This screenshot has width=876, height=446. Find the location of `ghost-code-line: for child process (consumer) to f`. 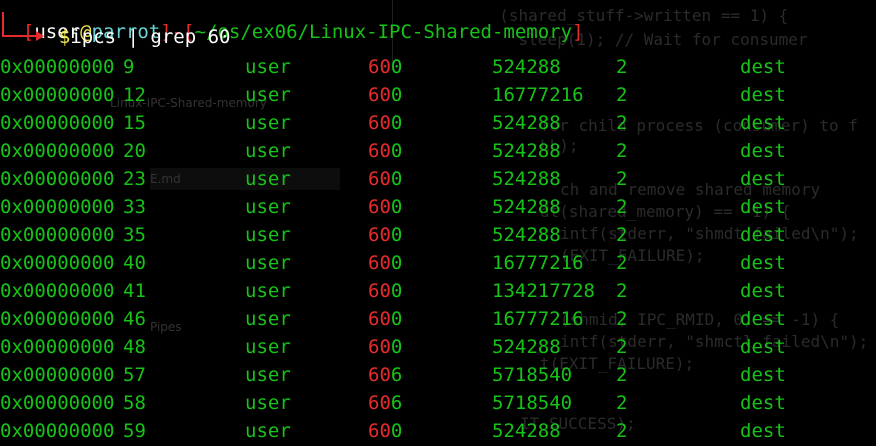

ghost-code-line: for child process (consumer) to f is located at coordinates (699, 125).